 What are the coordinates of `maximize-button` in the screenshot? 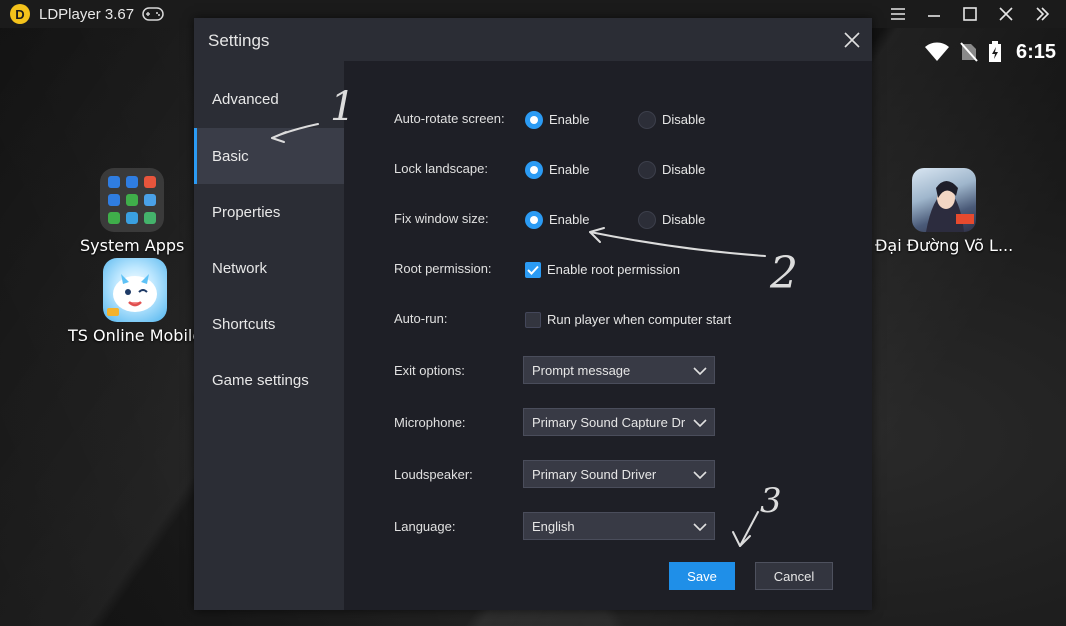 It's located at (970, 14).